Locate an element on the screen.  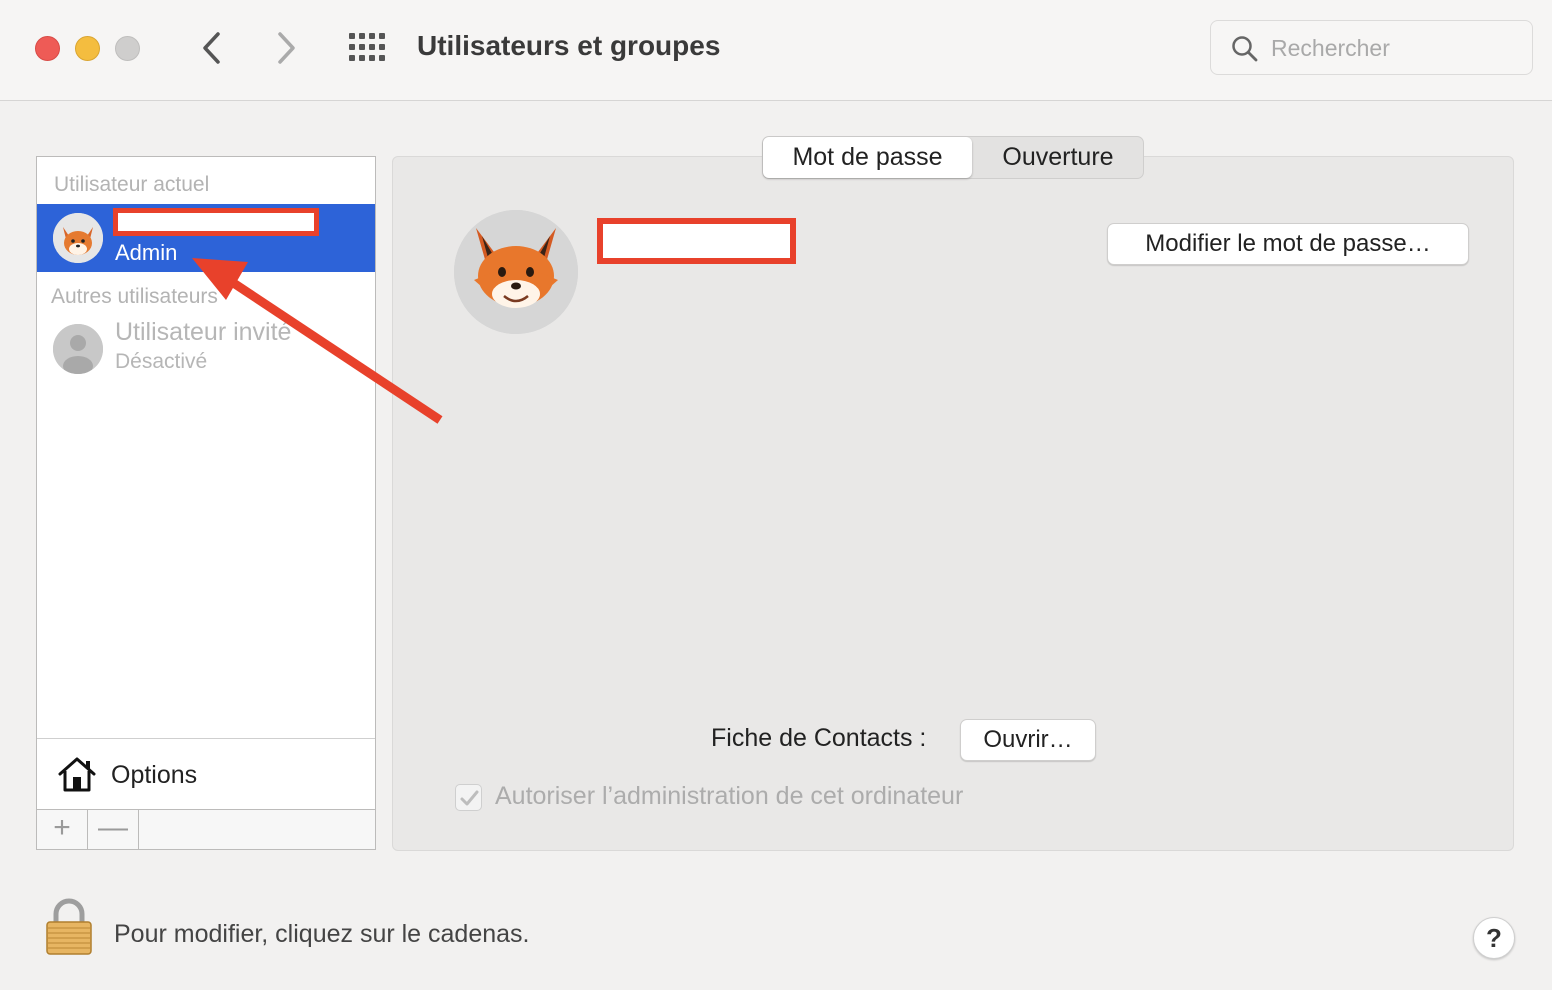
tab-password: Mot de passe is located at coordinates (867, 157).